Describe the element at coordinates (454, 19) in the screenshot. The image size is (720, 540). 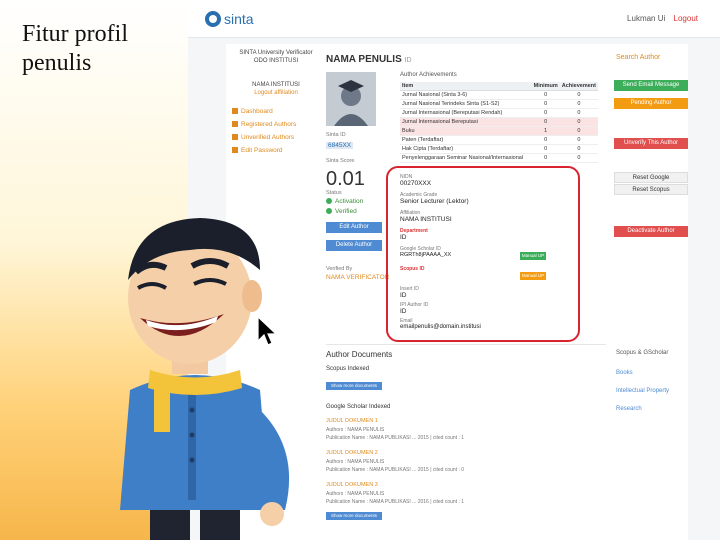
I see `top-navbar: sinta Lukman Ui Logout` at that location.